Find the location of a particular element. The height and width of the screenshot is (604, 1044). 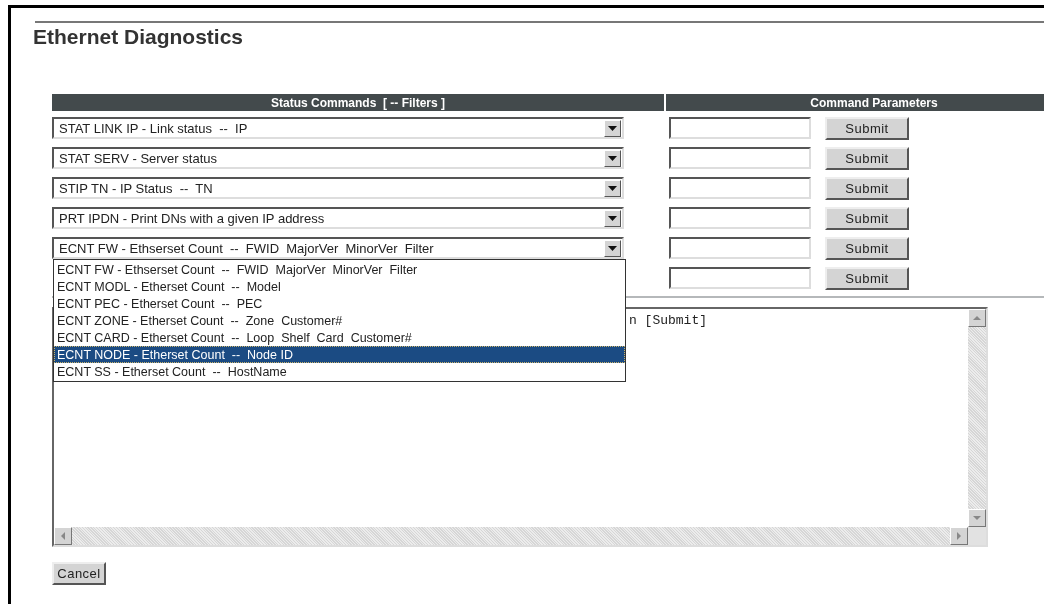

command-select: STAT SERV - Server status is located at coordinates (338, 158).